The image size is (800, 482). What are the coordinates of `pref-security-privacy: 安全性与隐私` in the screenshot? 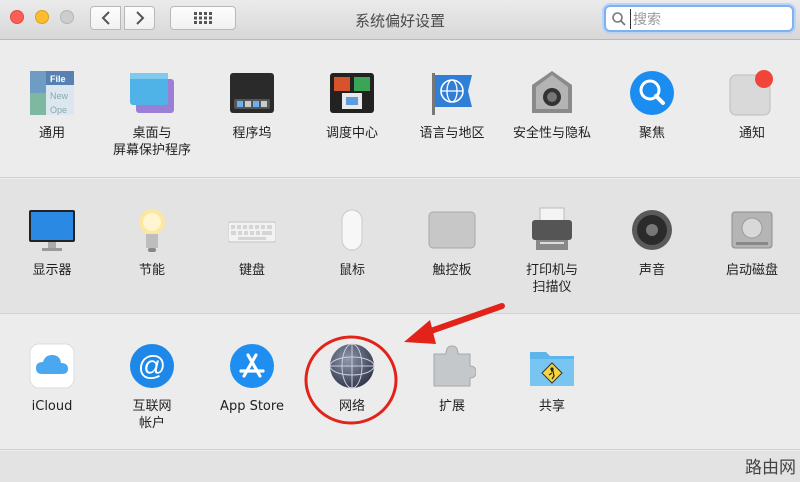 It's located at (552, 105).